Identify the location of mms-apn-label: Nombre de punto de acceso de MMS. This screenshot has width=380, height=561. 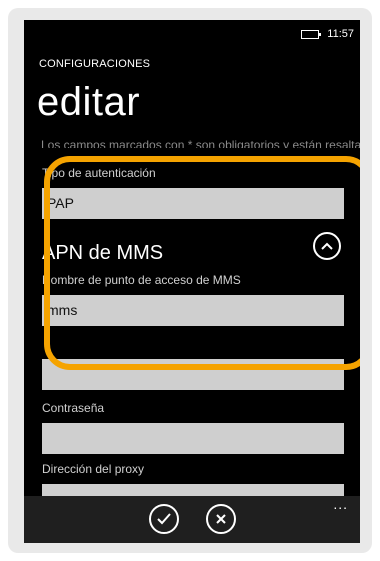
(141, 280).